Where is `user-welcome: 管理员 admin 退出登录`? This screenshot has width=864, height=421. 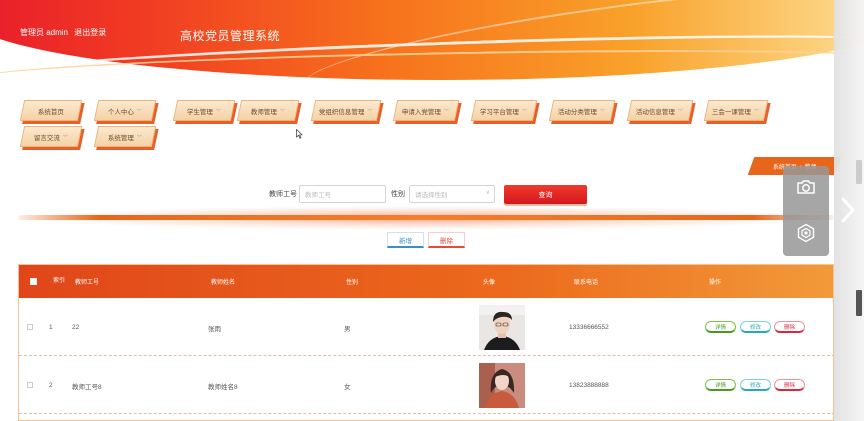
user-welcome: 管理员 admin 退出登录 is located at coordinates (65, 32).